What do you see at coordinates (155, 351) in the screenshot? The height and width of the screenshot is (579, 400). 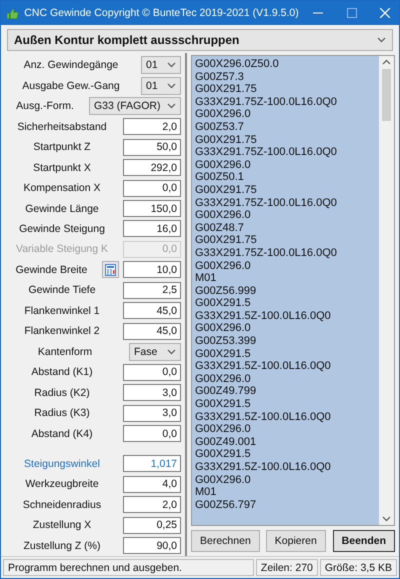 I see `dropdown: Fase` at bounding box center [155, 351].